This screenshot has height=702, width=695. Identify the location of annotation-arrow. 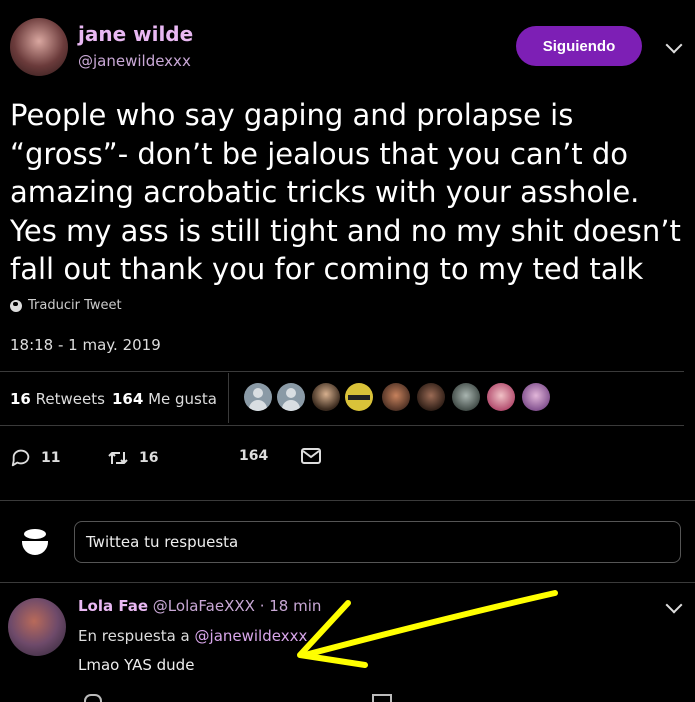
(427, 629).